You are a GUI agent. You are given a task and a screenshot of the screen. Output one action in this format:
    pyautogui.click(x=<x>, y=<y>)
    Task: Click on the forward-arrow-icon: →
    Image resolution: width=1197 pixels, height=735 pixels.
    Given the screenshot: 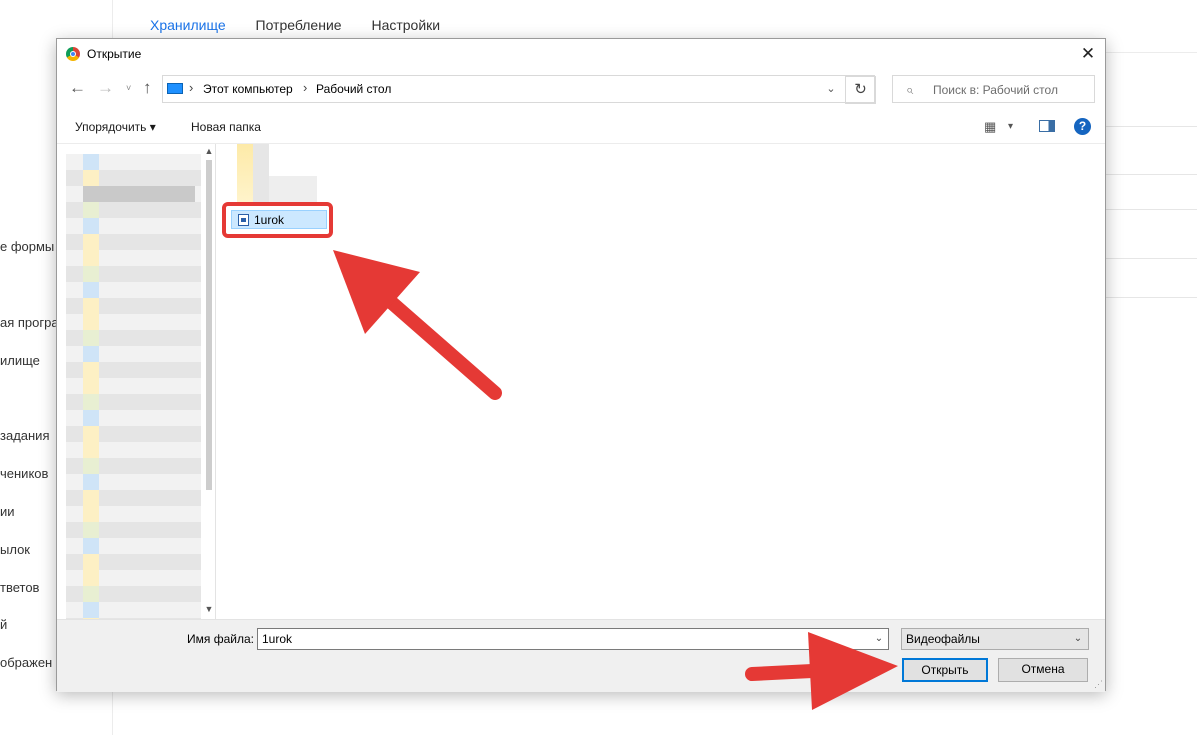 What is the action you would take?
    pyautogui.click(x=105, y=88)
    